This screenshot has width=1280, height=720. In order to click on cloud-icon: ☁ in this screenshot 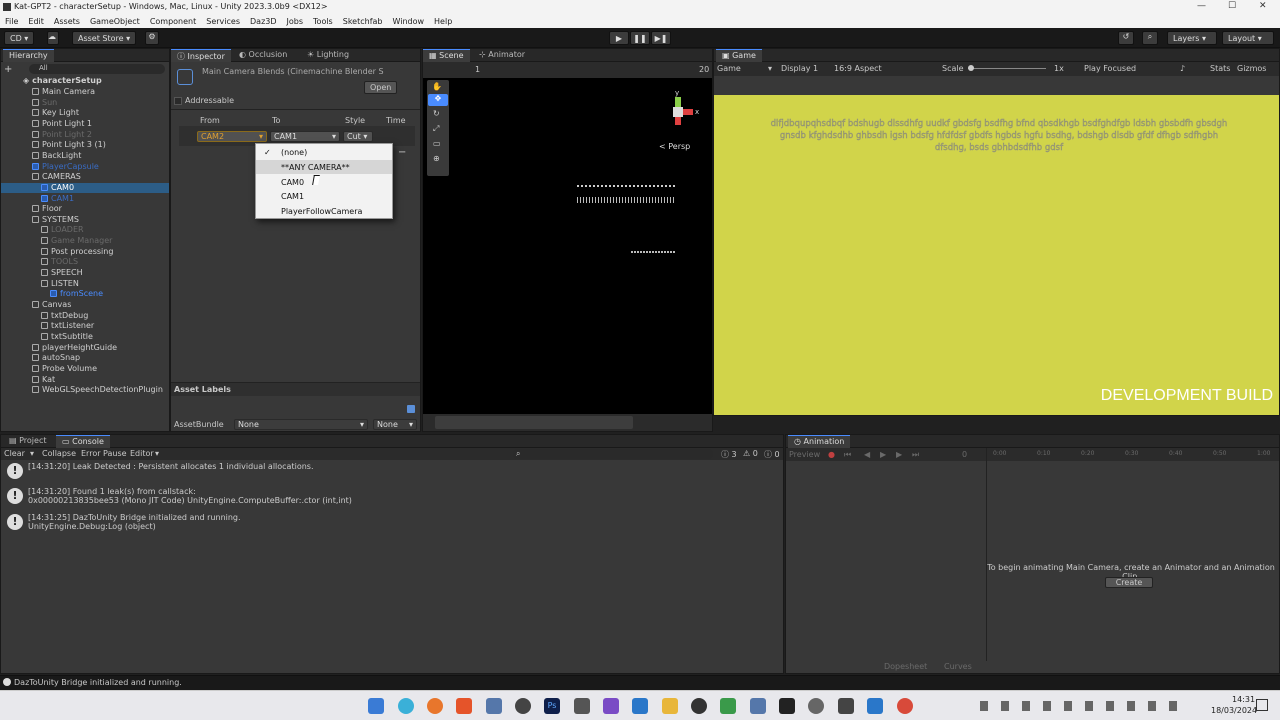, I will do `click(53, 38)`.